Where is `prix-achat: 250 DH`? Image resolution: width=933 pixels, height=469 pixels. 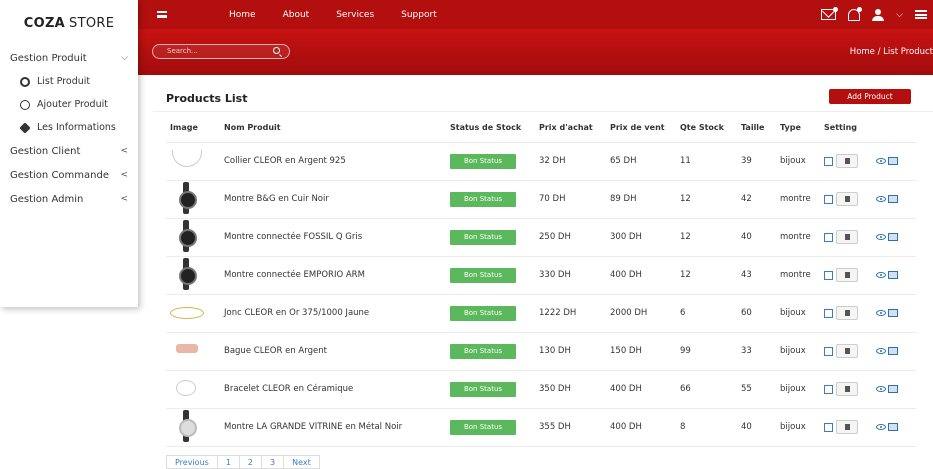
prix-achat: 250 DH is located at coordinates (574, 237).